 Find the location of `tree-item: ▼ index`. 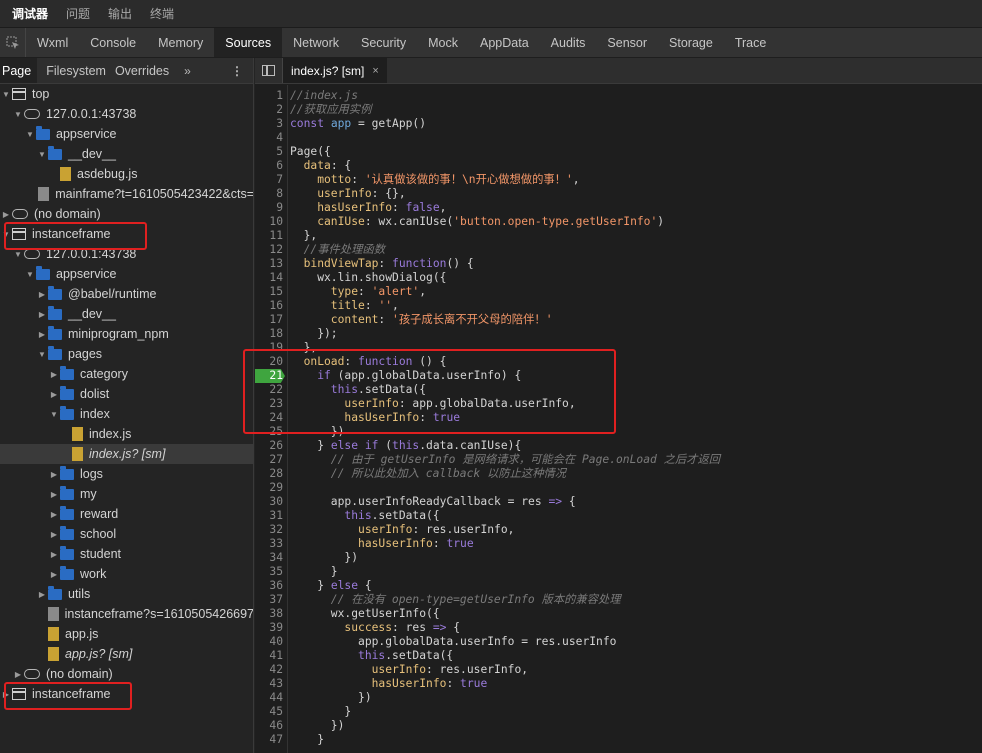

tree-item: ▼ index is located at coordinates (126, 414).